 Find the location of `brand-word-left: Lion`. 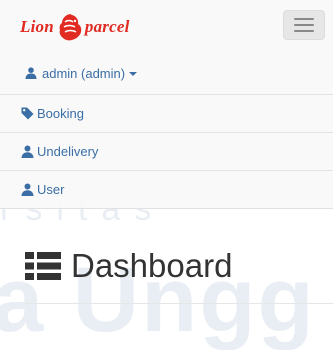

brand-word-left: Lion is located at coordinates (37, 26).